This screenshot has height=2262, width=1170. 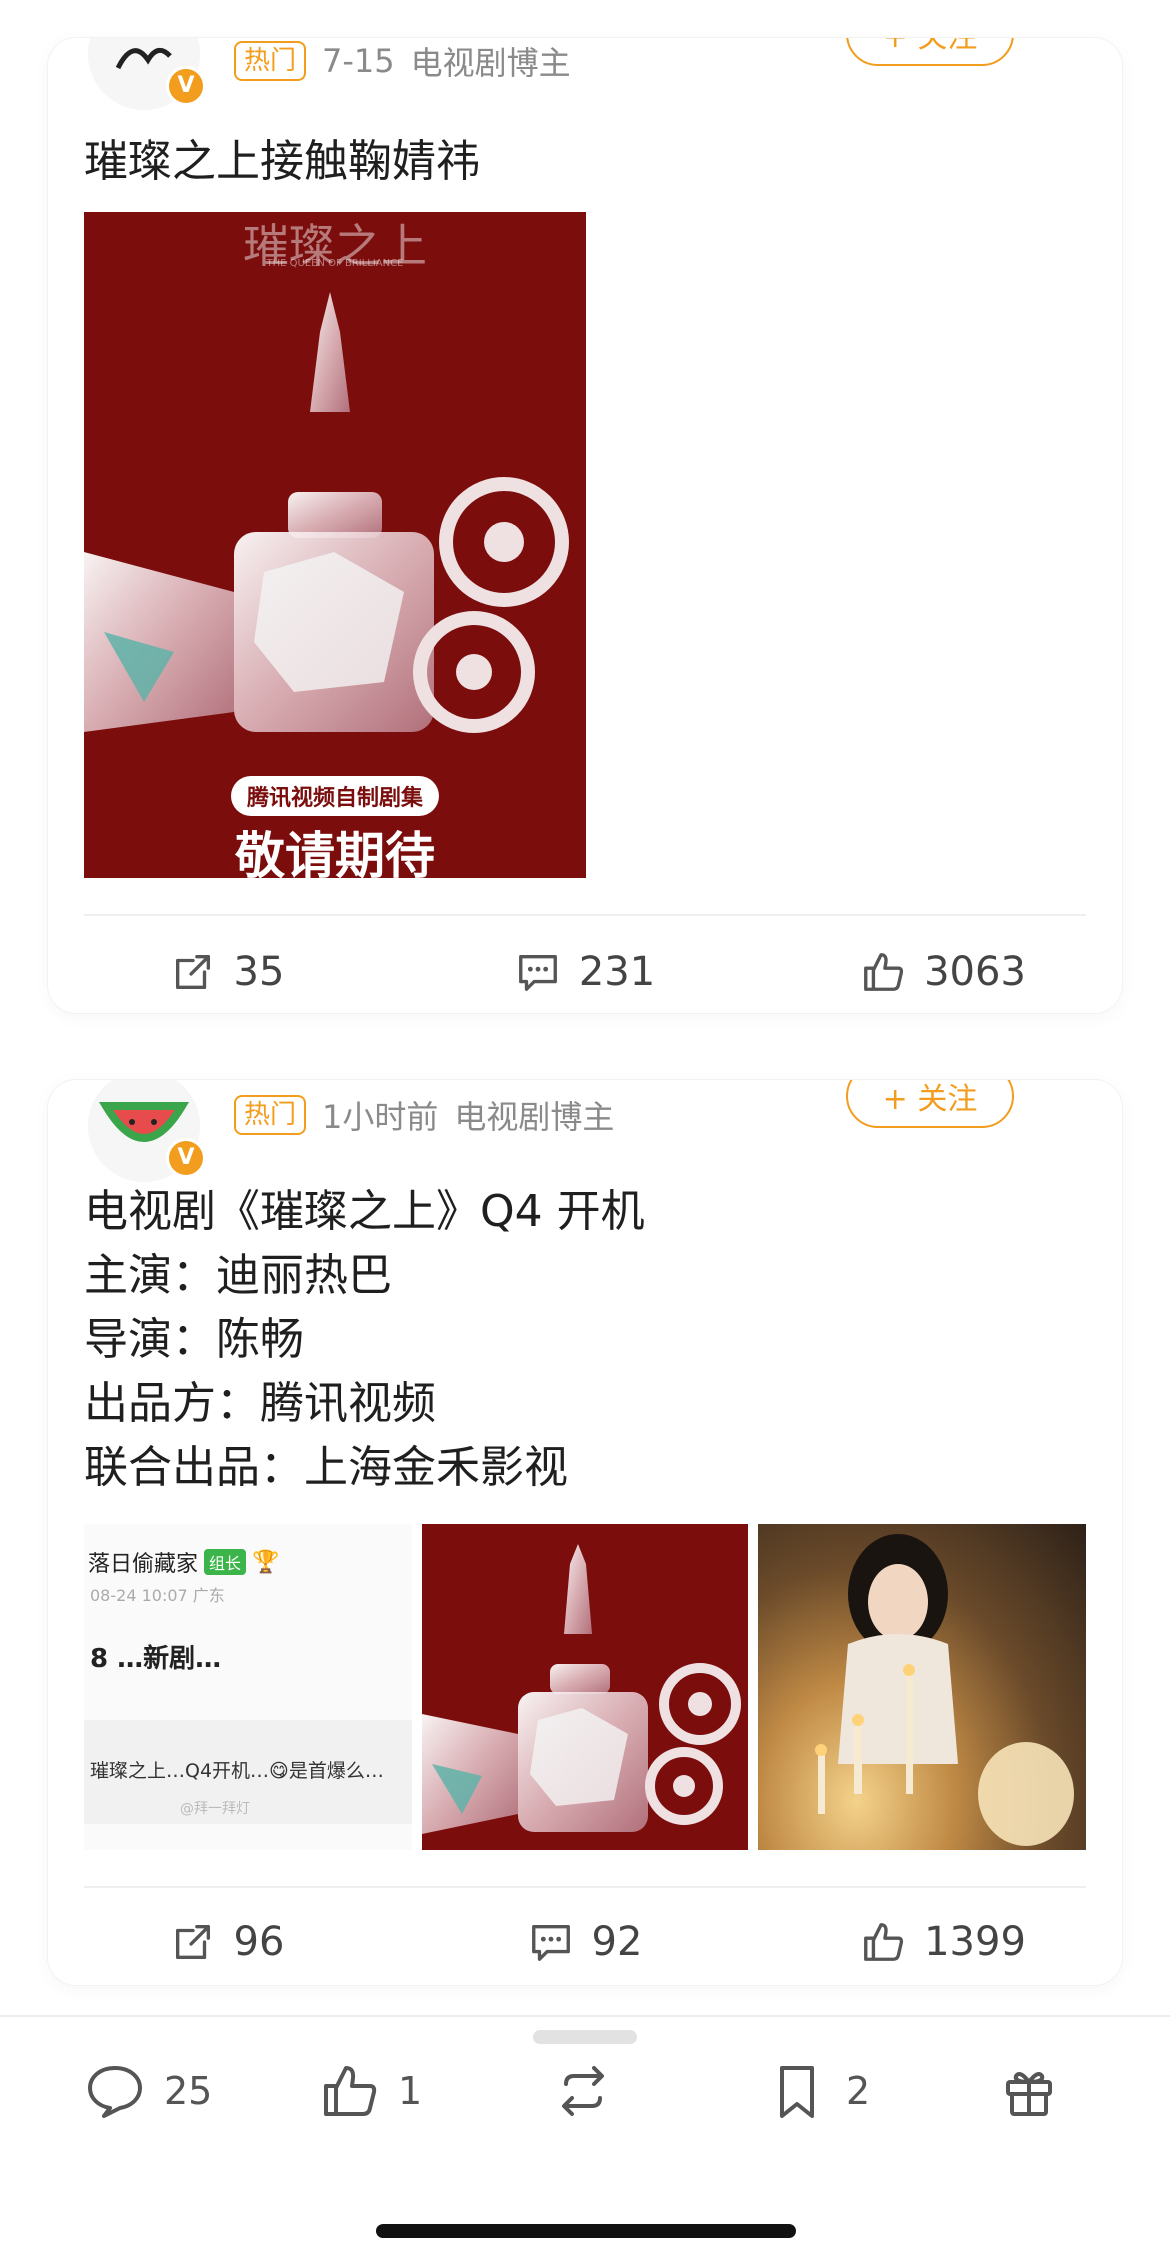 I want to click on post-time: 1小时前, so click(x=380, y=1117).